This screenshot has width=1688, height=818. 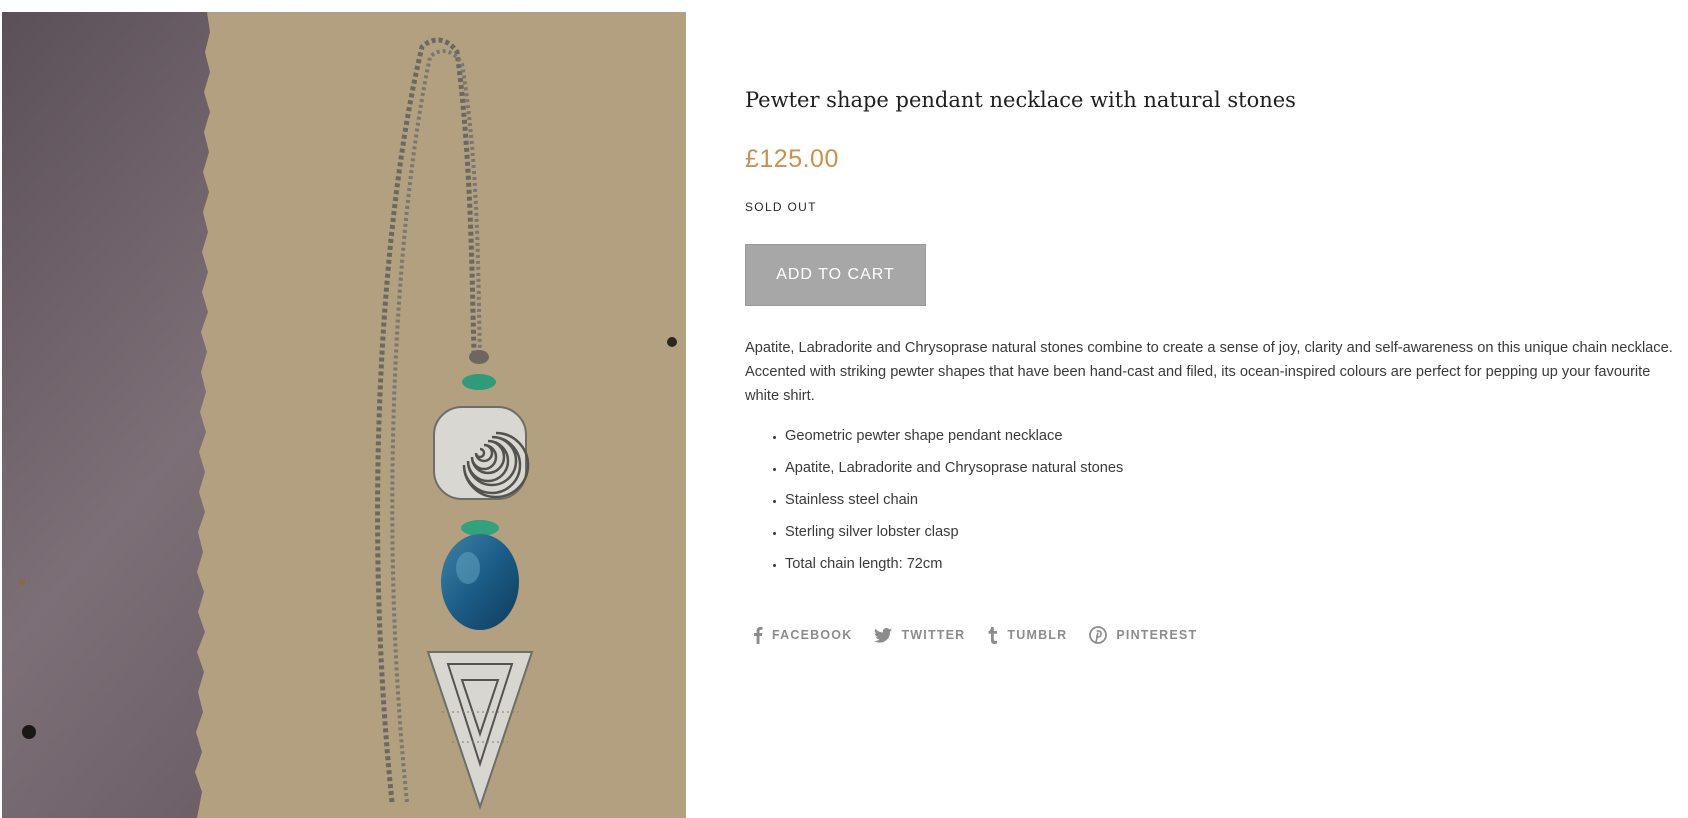 I want to click on facebook-icon, so click(x=758, y=635).